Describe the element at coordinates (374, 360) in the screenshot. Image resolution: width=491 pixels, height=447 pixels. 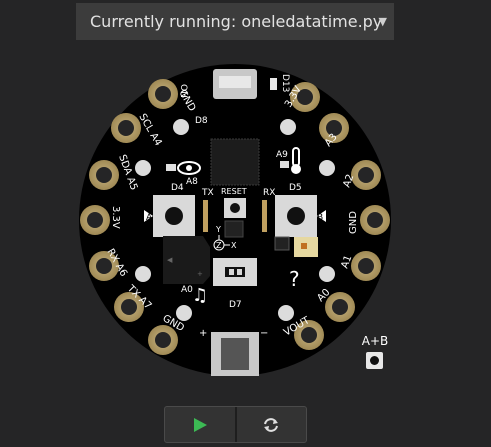
I see `ab-button` at that location.